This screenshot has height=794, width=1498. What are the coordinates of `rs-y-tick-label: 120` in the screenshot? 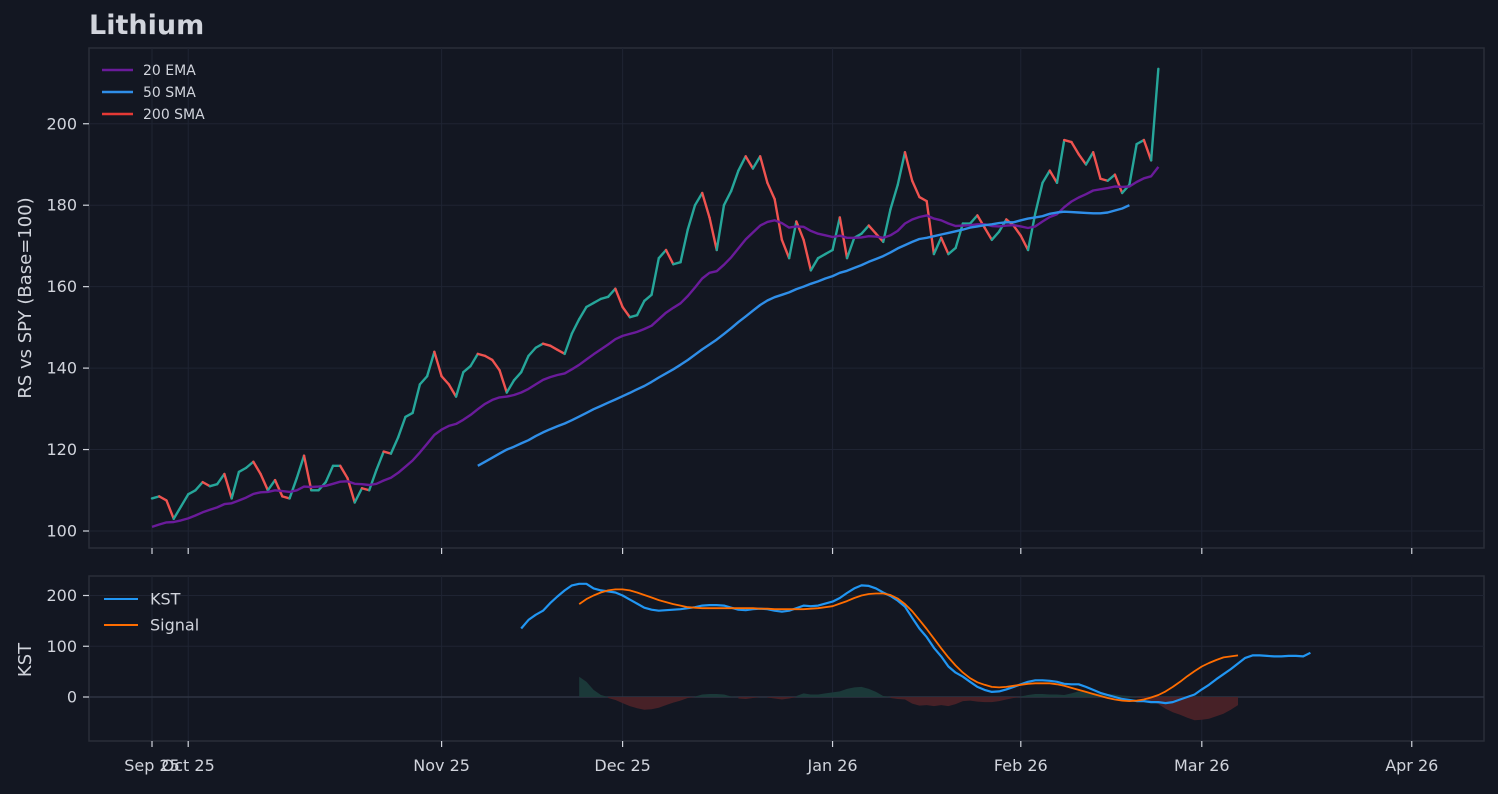 It's located at (61, 449).